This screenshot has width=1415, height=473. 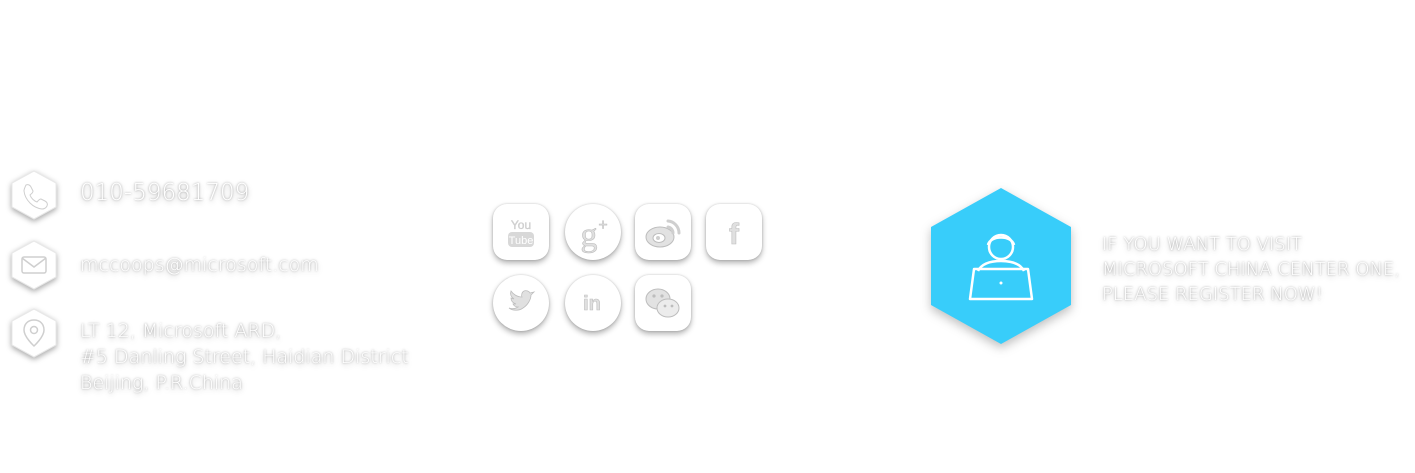 I want to click on weibo-icon, so click(x=663, y=232).